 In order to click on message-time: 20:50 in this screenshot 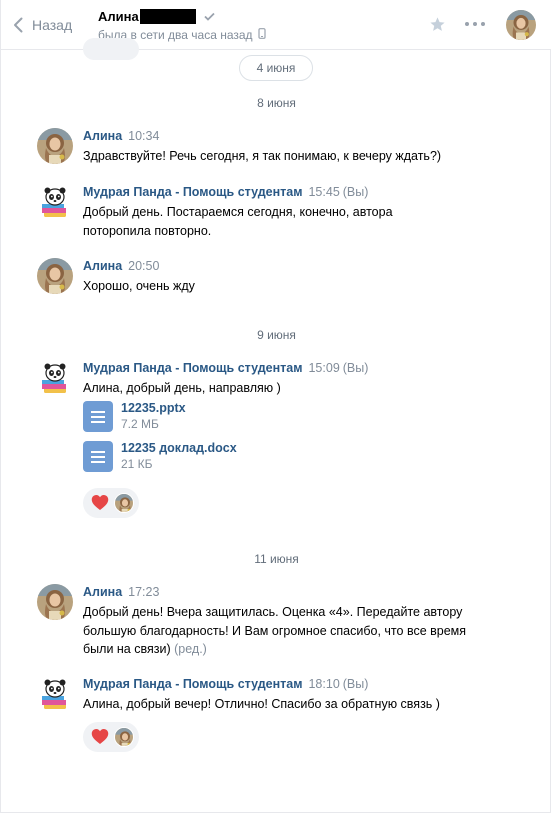, I will do `click(143, 266)`.